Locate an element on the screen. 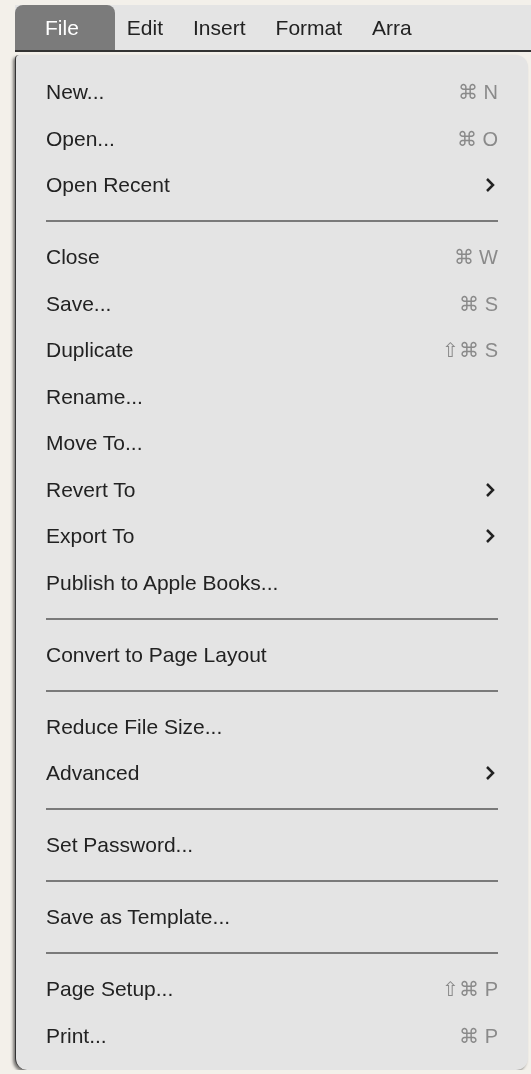 The image size is (531, 1074). menu-title: File is located at coordinates (65, 27).